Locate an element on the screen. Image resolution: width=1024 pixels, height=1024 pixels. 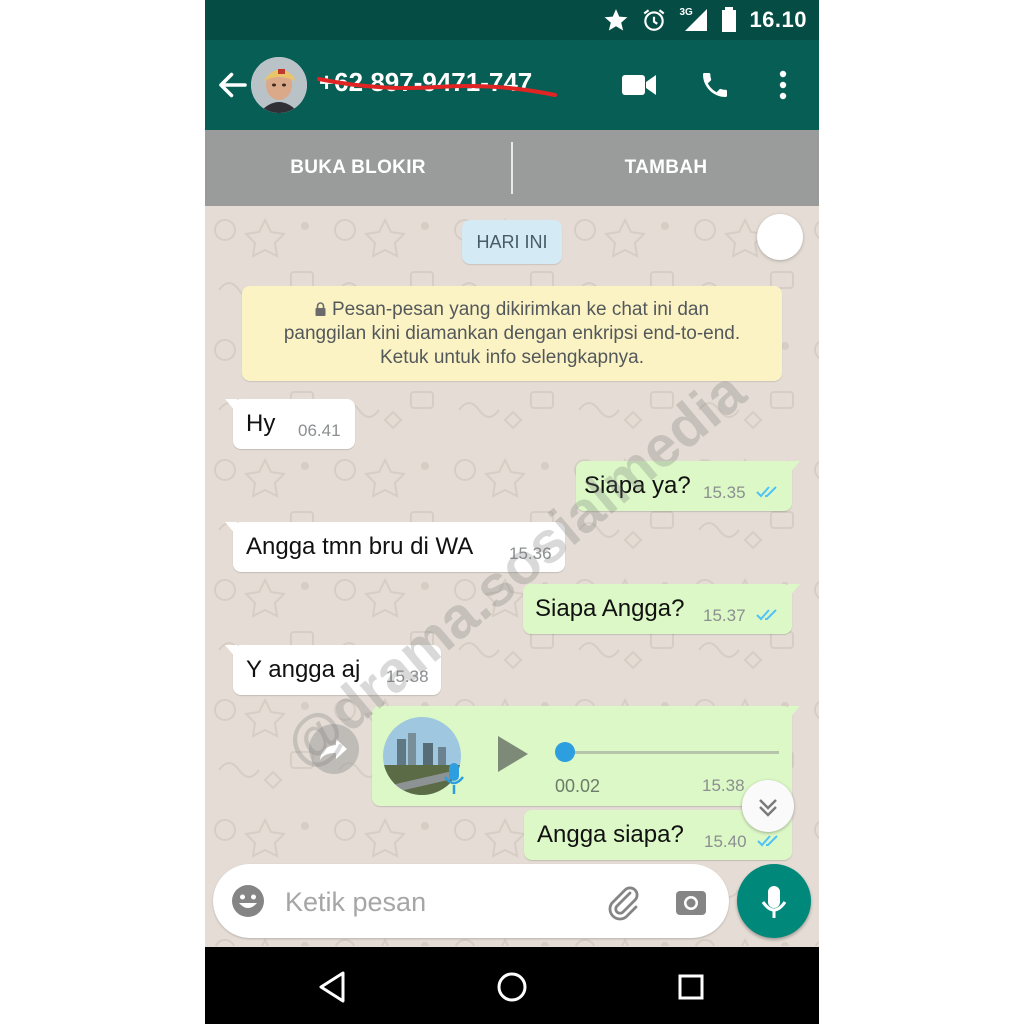
emoji-icon is located at coordinates (248, 901).